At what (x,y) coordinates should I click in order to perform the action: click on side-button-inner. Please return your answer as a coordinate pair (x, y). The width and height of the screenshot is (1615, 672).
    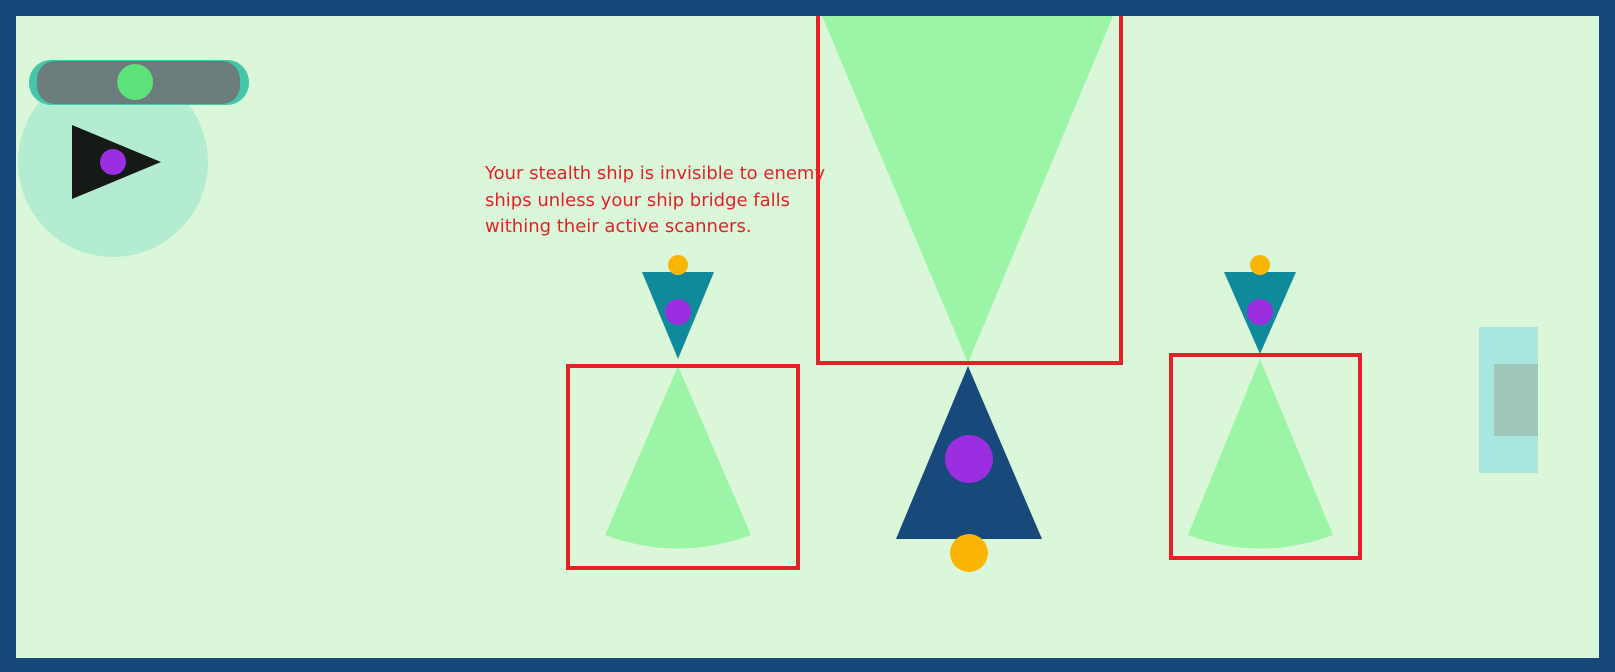
    Looking at the image, I should click on (1516, 400).